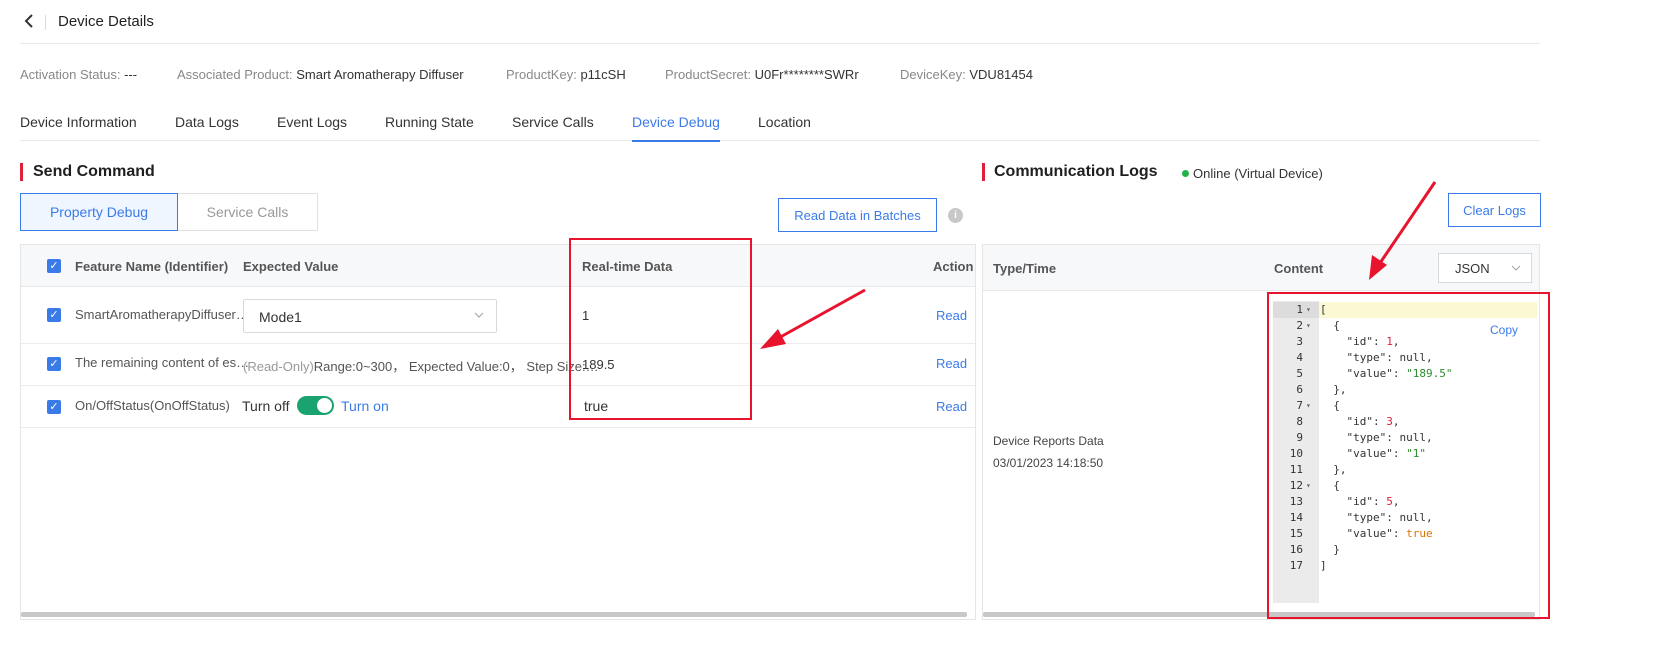 This screenshot has height=669, width=1670. What do you see at coordinates (1098, 265) in the screenshot?
I see `annotation-arrows` at bounding box center [1098, 265].